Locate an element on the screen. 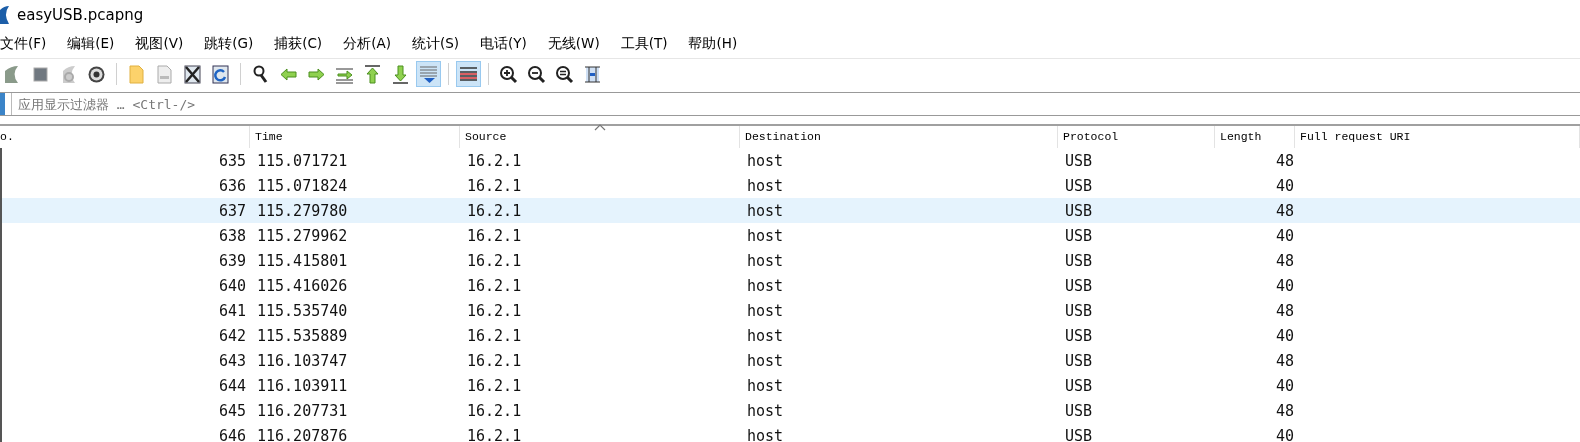  menu-item: 文件(F) is located at coordinates (28, 44).